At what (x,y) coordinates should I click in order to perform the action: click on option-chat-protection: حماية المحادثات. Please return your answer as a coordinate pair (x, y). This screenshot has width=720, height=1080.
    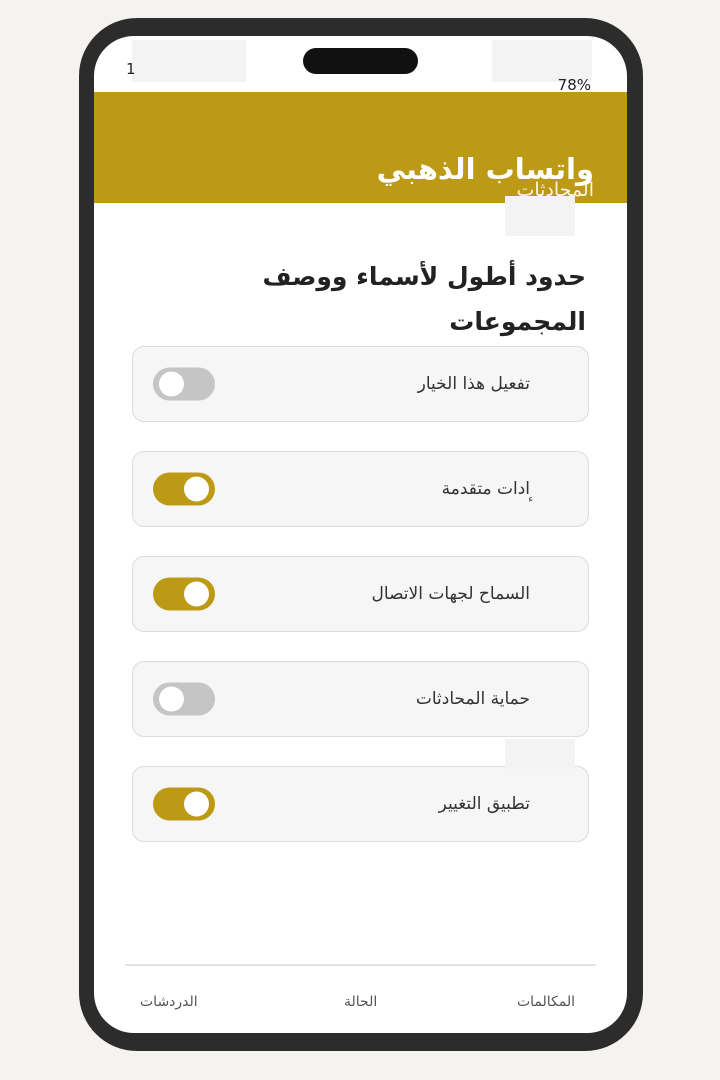
    Looking at the image, I should click on (360, 699).